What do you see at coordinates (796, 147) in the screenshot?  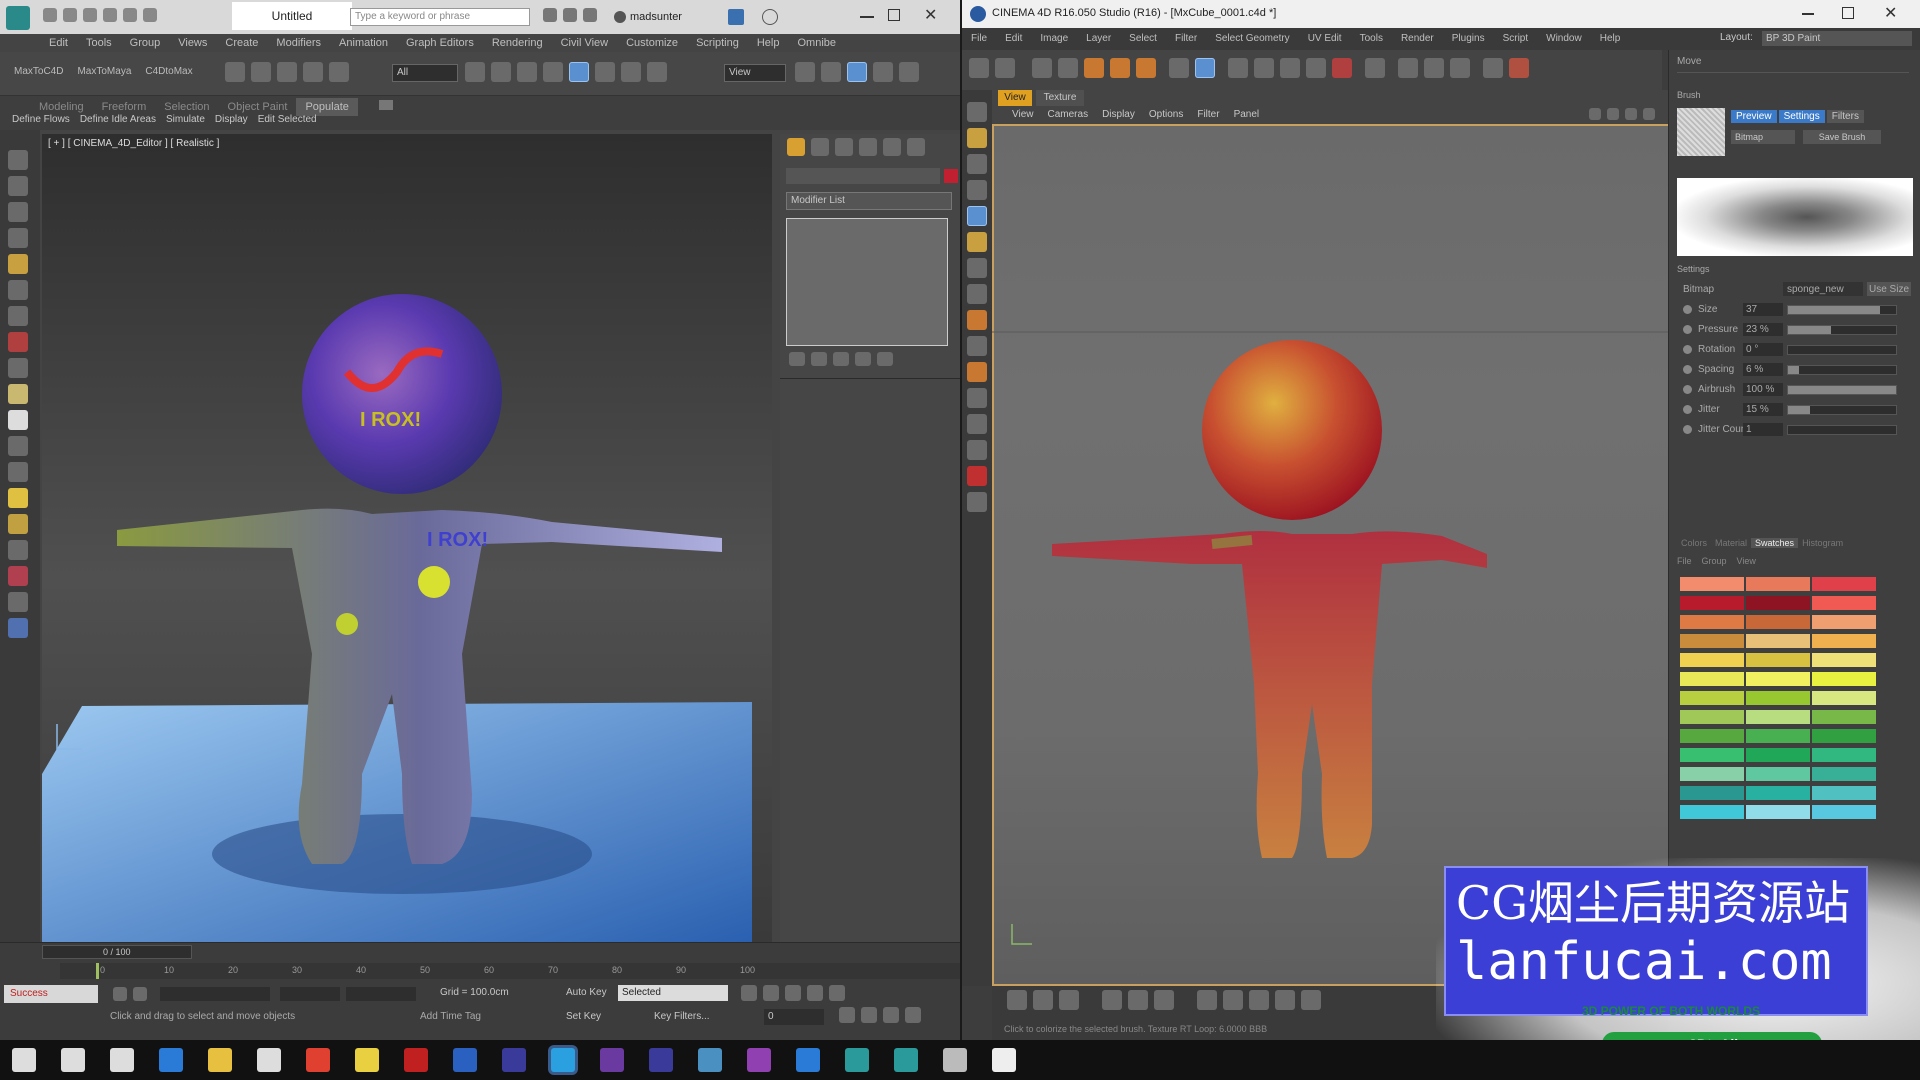 I see `create-tab-icon` at bounding box center [796, 147].